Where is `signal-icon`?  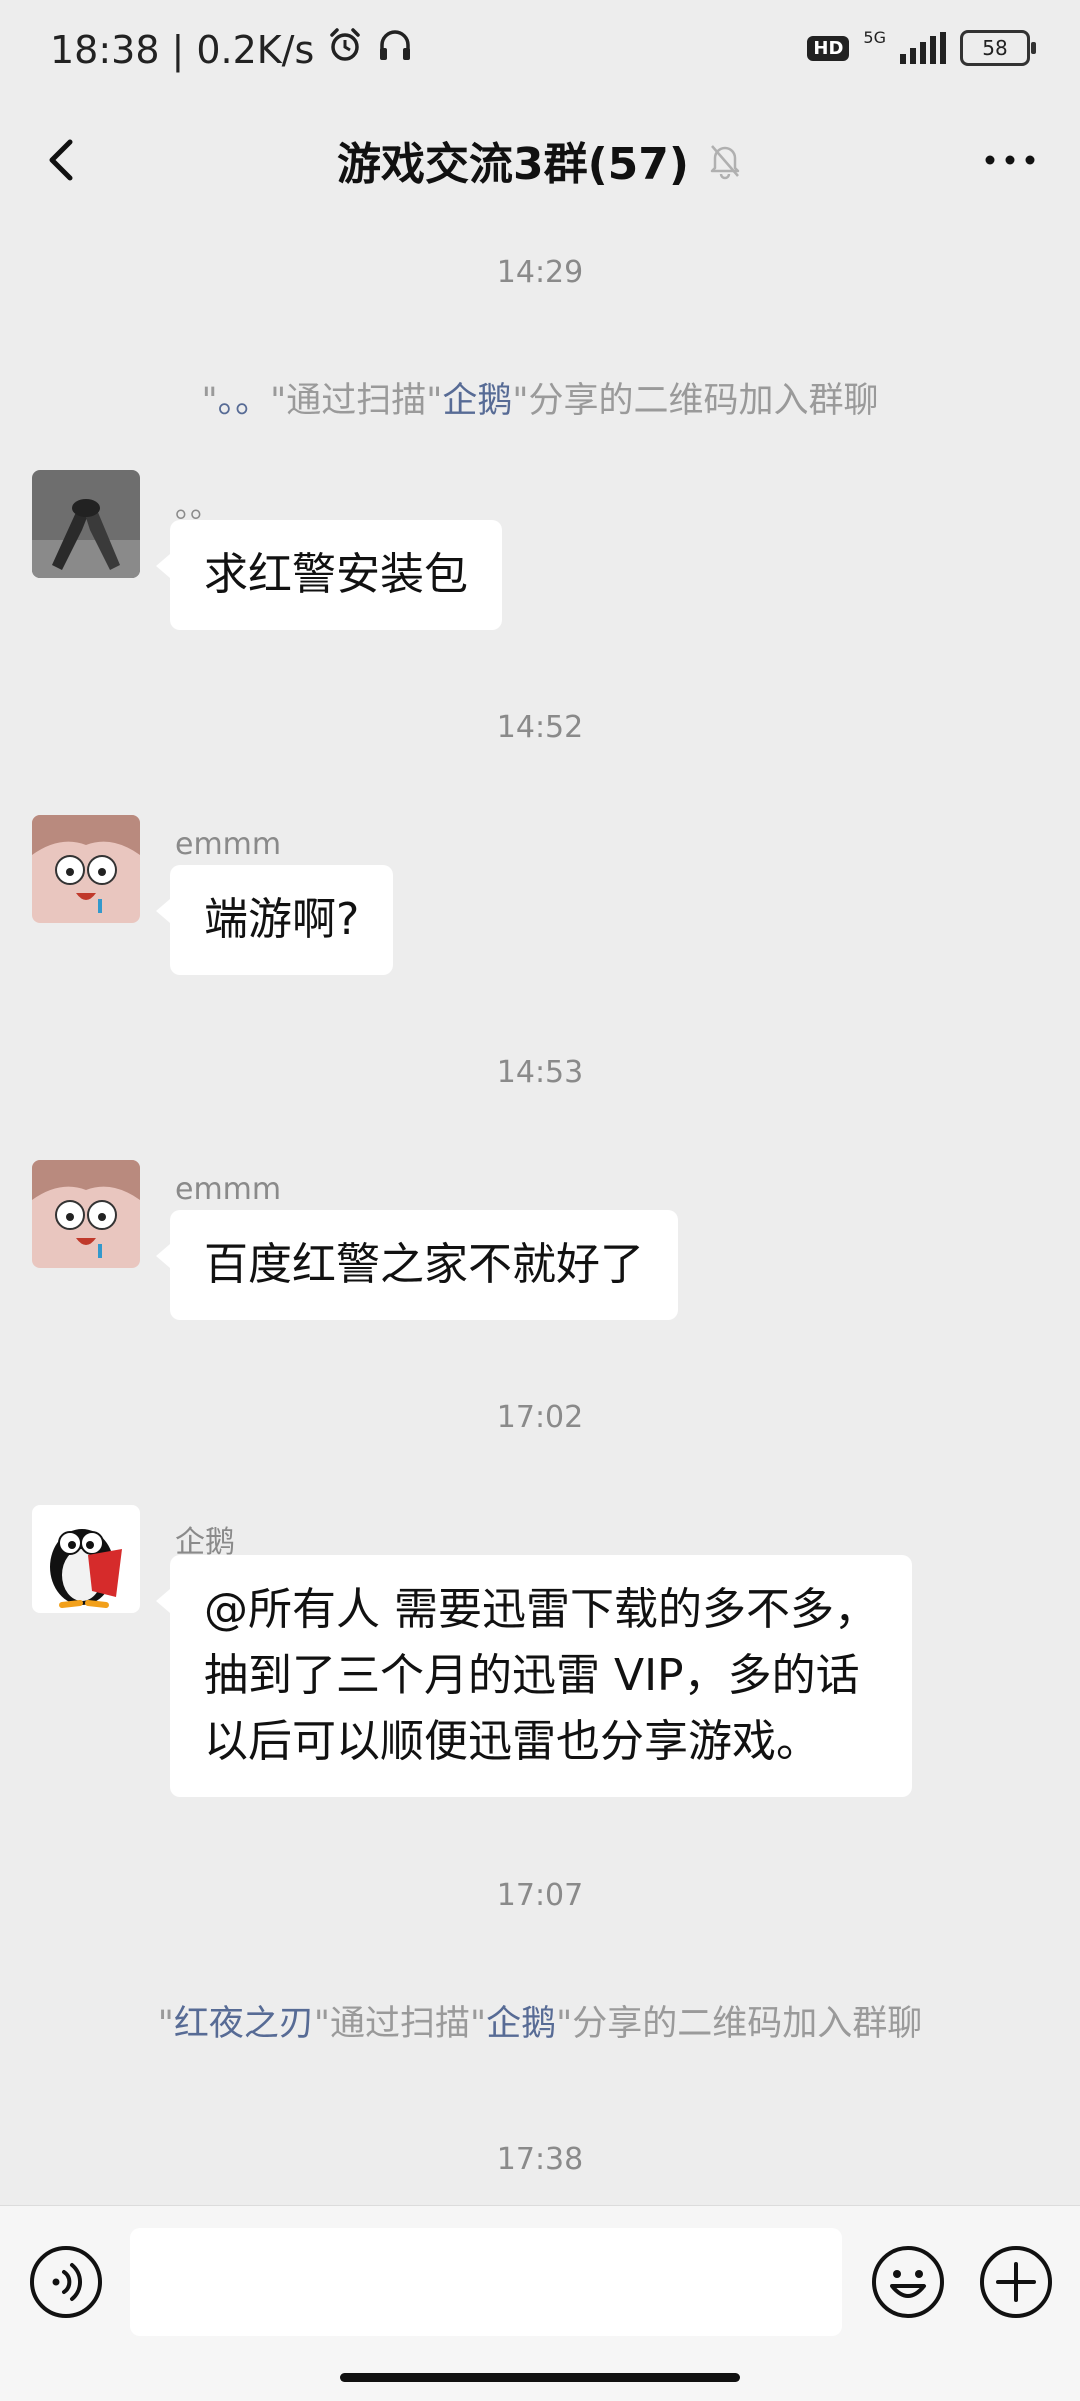
signal-icon is located at coordinates (923, 48).